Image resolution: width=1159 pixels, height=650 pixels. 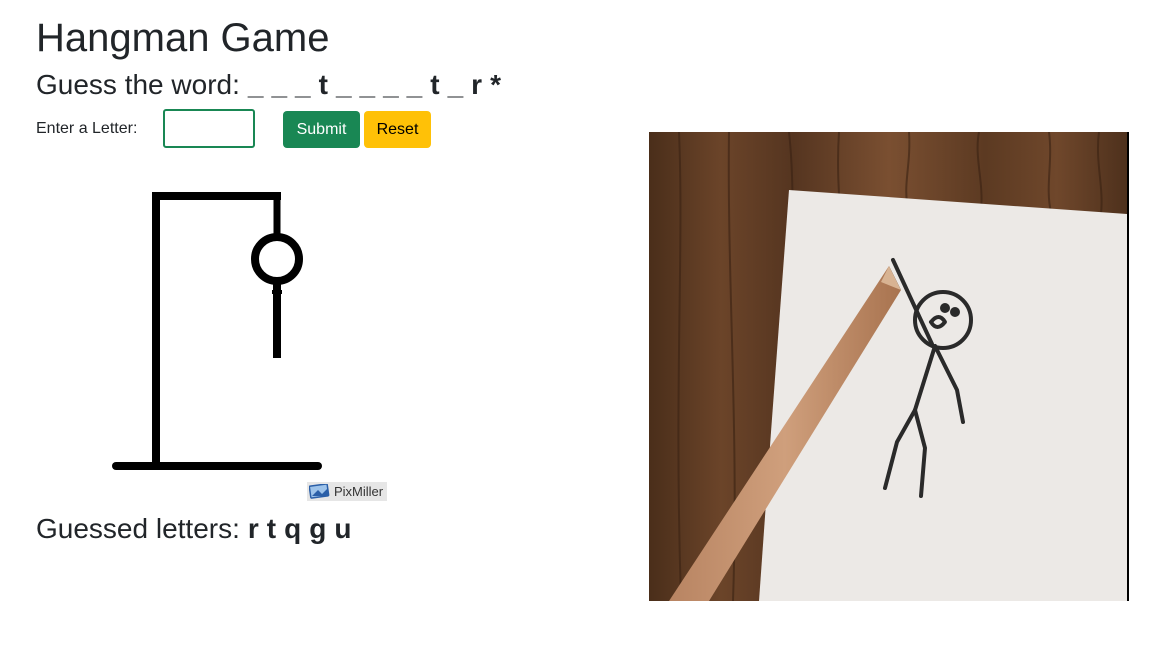 I want to click on word-slot: r, so click(x=477, y=84).